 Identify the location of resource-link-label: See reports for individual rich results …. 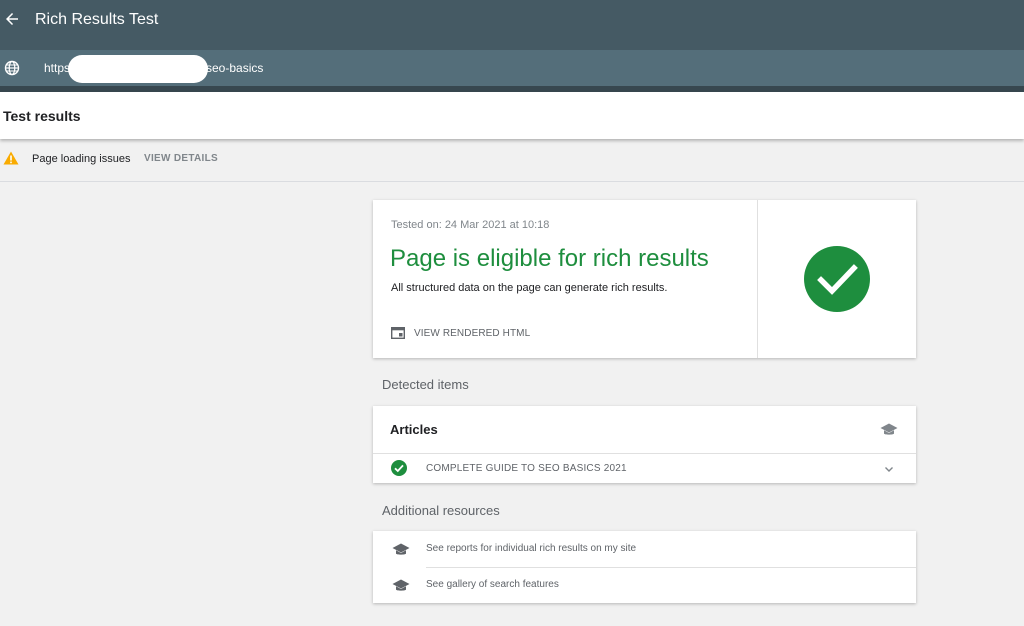
(531, 548).